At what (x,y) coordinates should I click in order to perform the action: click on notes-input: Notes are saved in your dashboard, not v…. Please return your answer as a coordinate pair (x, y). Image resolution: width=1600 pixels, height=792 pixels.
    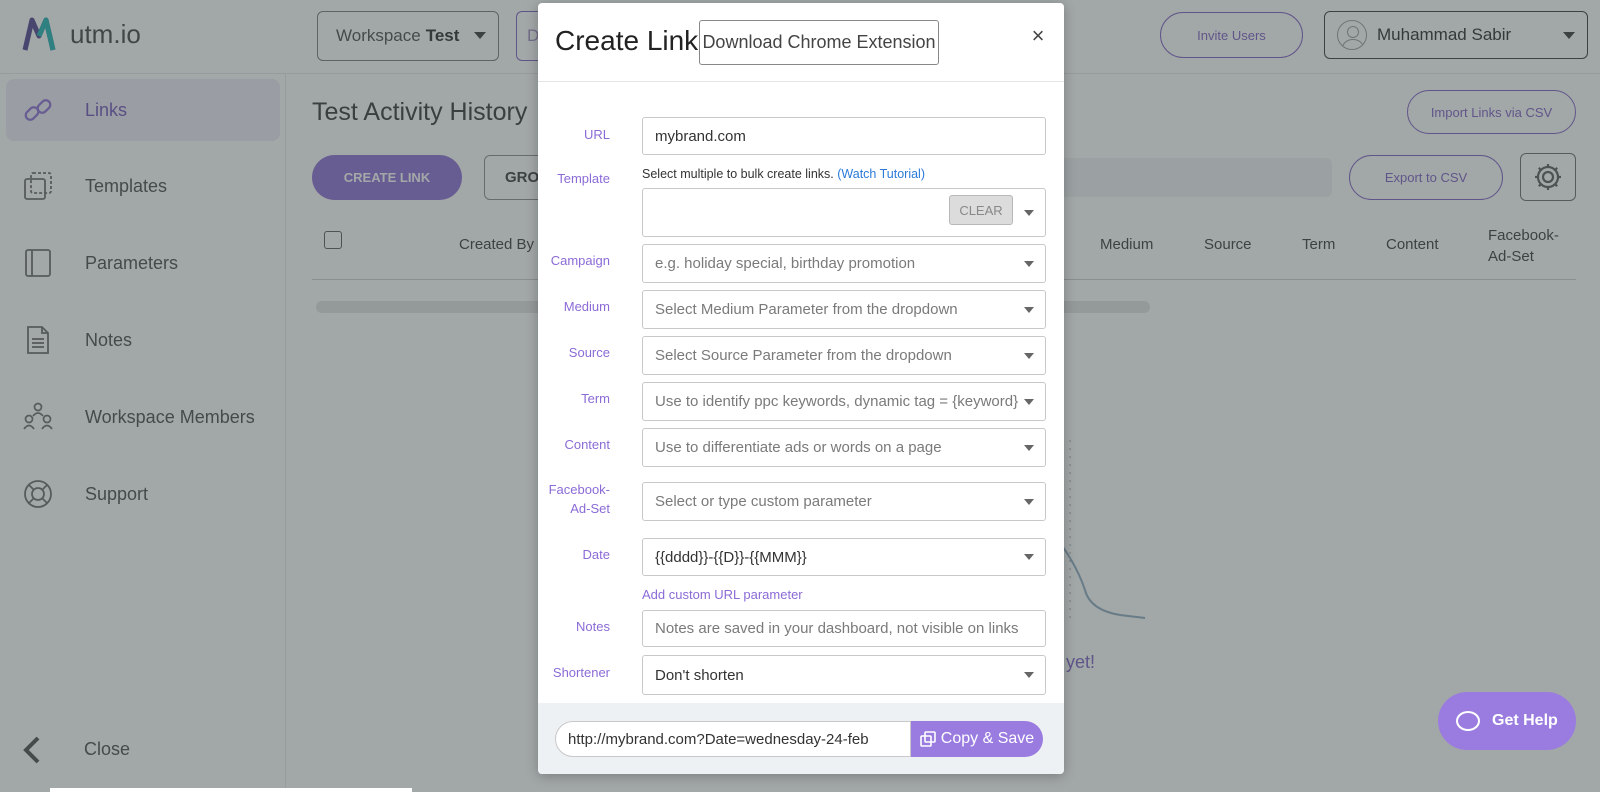
    Looking at the image, I should click on (844, 628).